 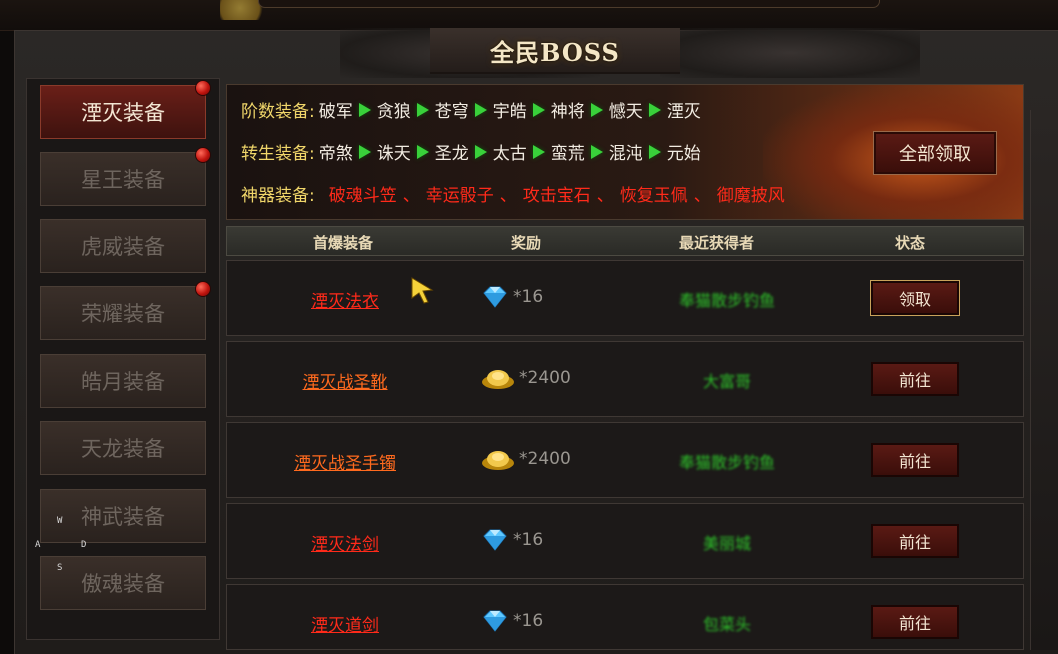 I want to click on column-header-status: 状态, so click(x=910, y=243).